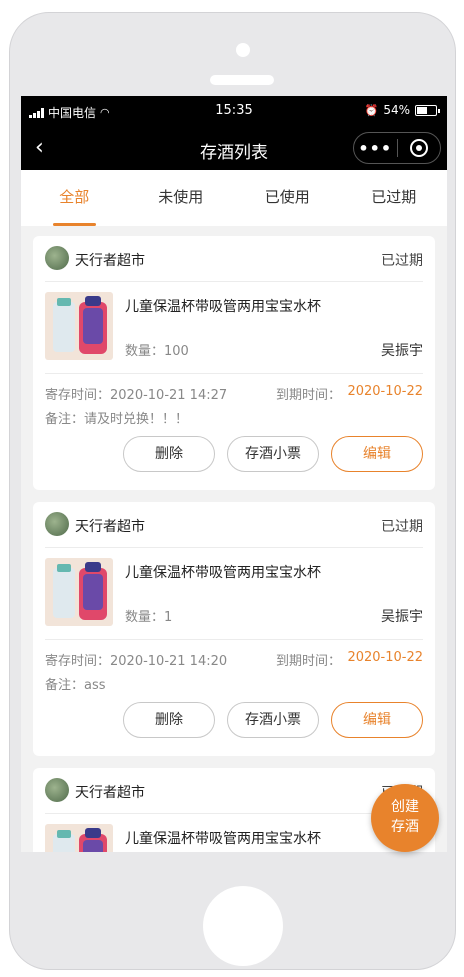  Describe the element at coordinates (242, 80) in the screenshot. I see `earpiece-speaker` at that location.